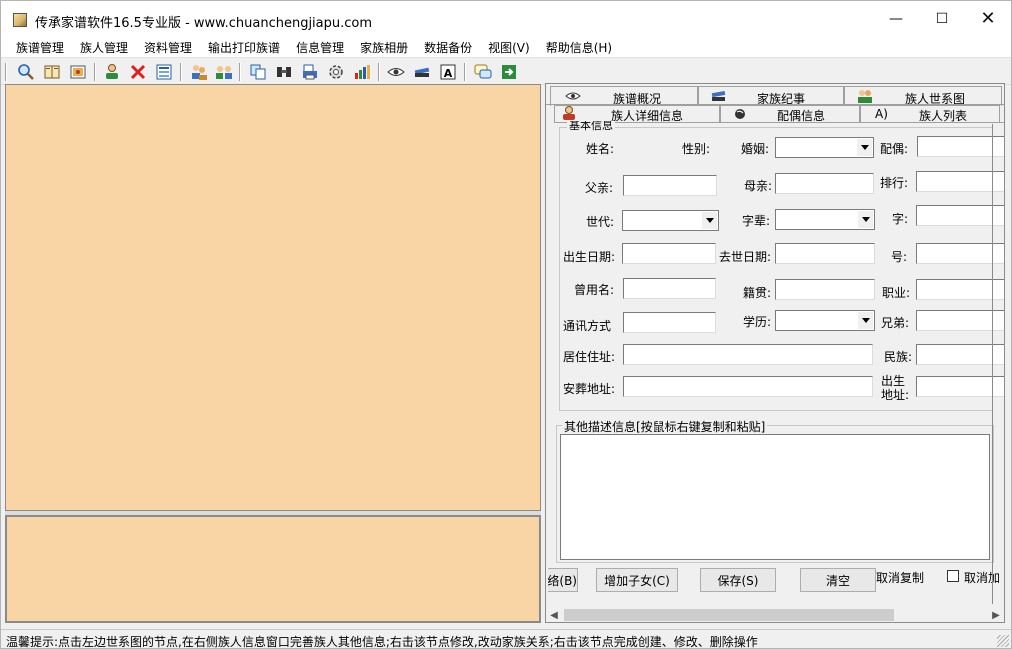 The width and height of the screenshot is (1012, 649). Describe the element at coordinates (448, 72) in the screenshot. I see `text-icon: A` at that location.